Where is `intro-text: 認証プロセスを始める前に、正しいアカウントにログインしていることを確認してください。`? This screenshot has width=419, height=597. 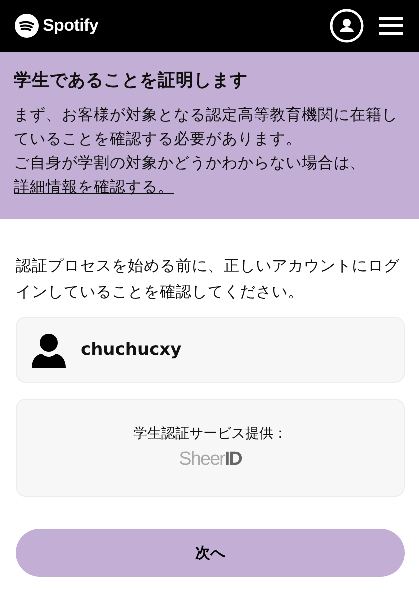 intro-text: 認証プロセスを始める前に、正しいアカウントにログインしていることを確認してください。 is located at coordinates (208, 279).